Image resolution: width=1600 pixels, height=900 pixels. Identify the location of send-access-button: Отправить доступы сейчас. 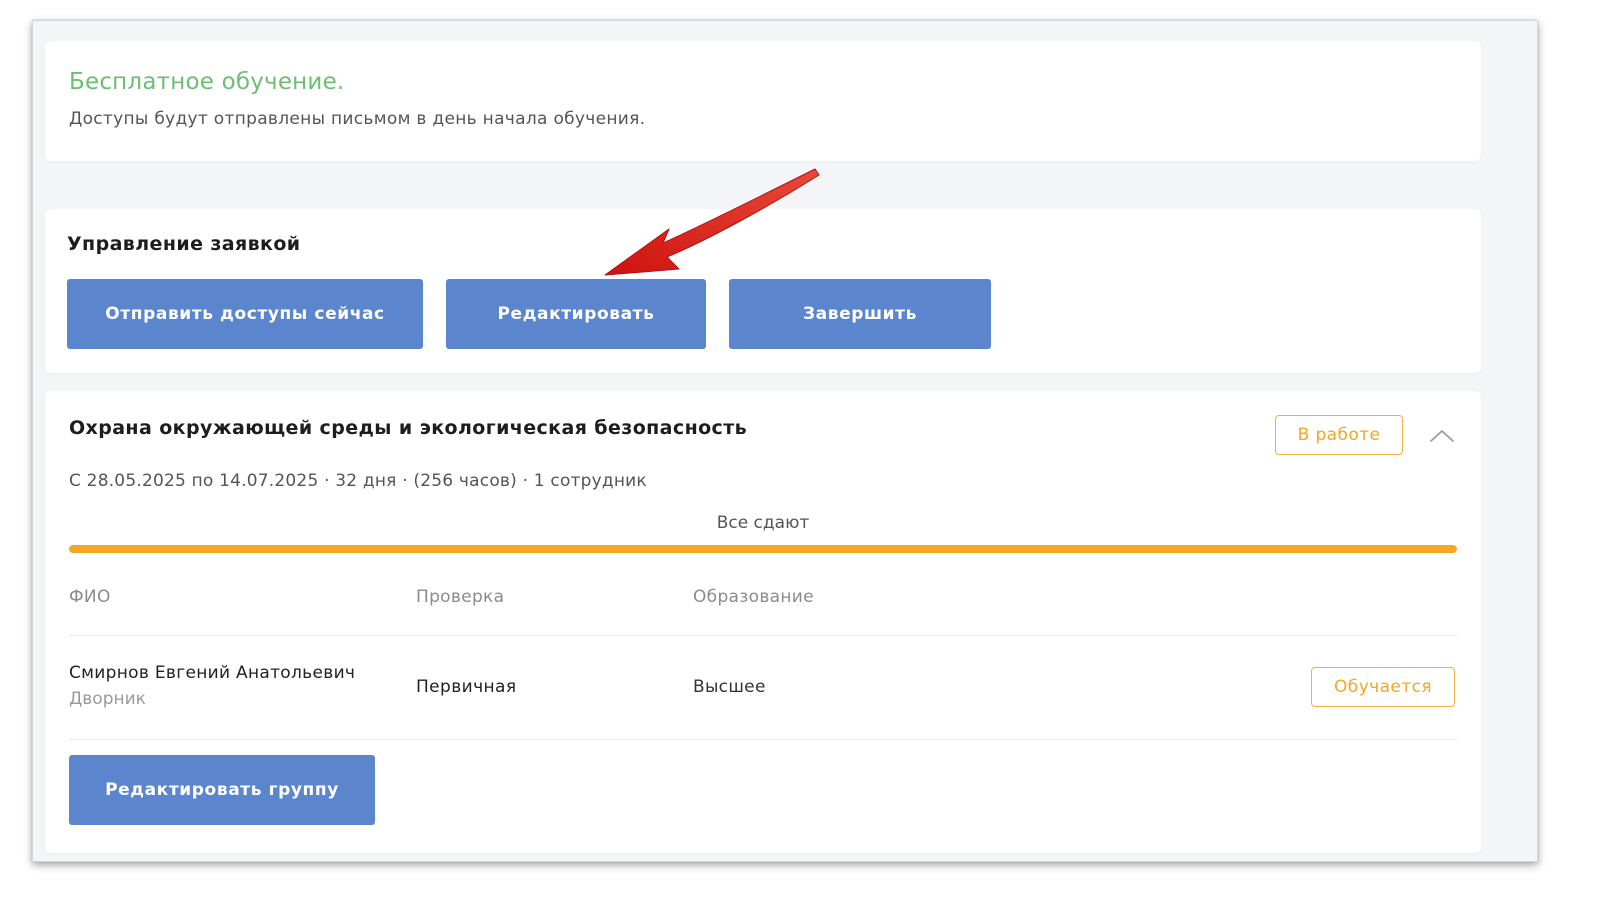
(245, 314).